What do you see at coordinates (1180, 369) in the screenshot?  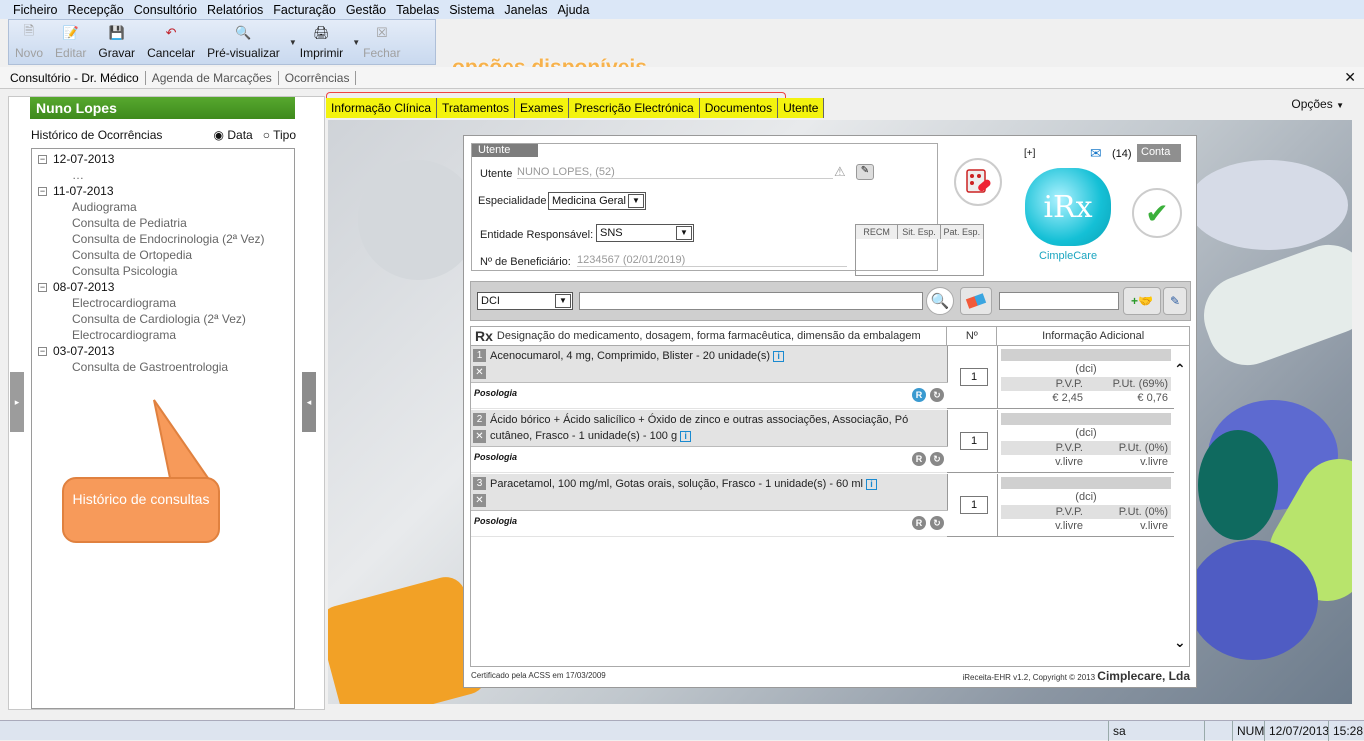 I see `scroll-up-icon: ⌃` at bounding box center [1180, 369].